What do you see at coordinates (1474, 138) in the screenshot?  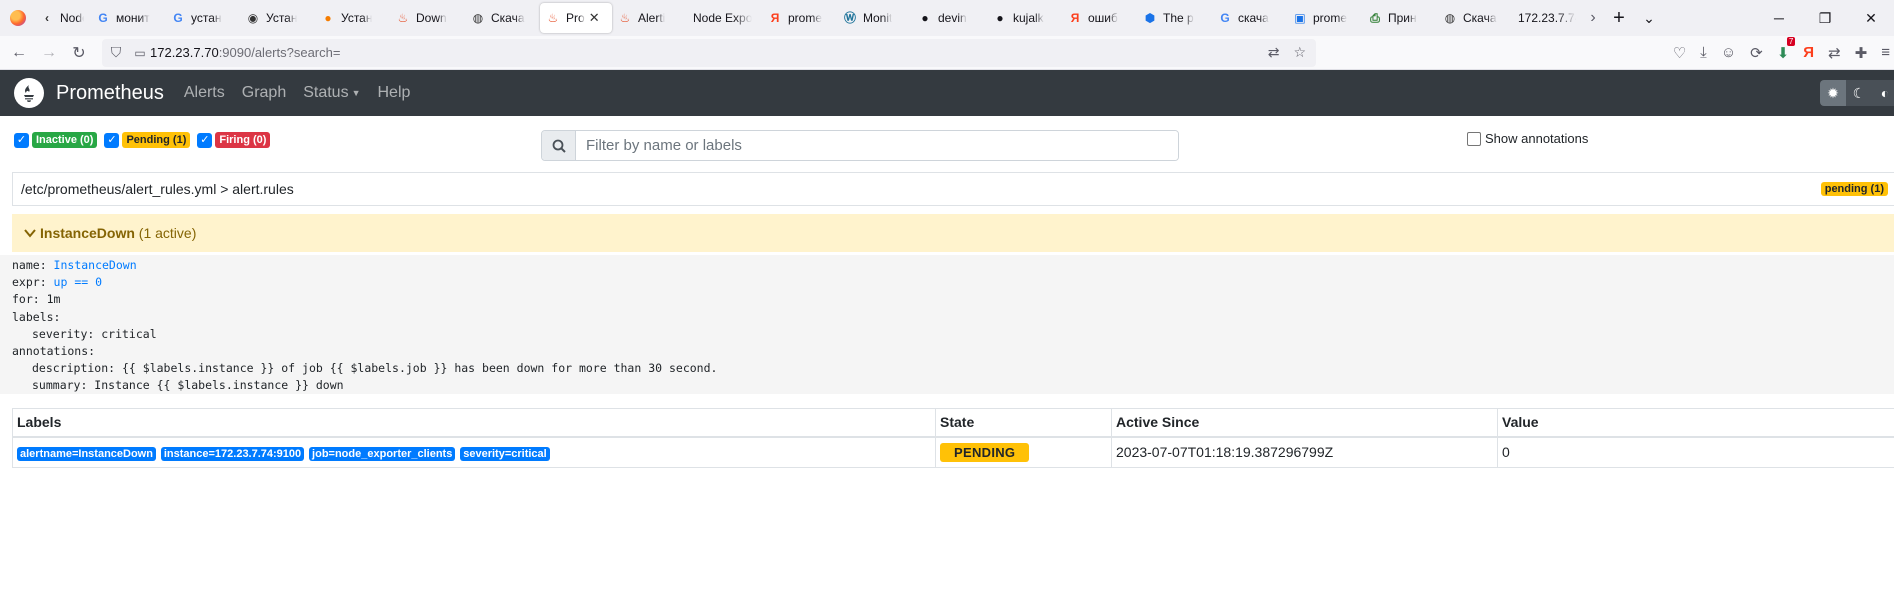 I see `show-annotations-checkbox` at bounding box center [1474, 138].